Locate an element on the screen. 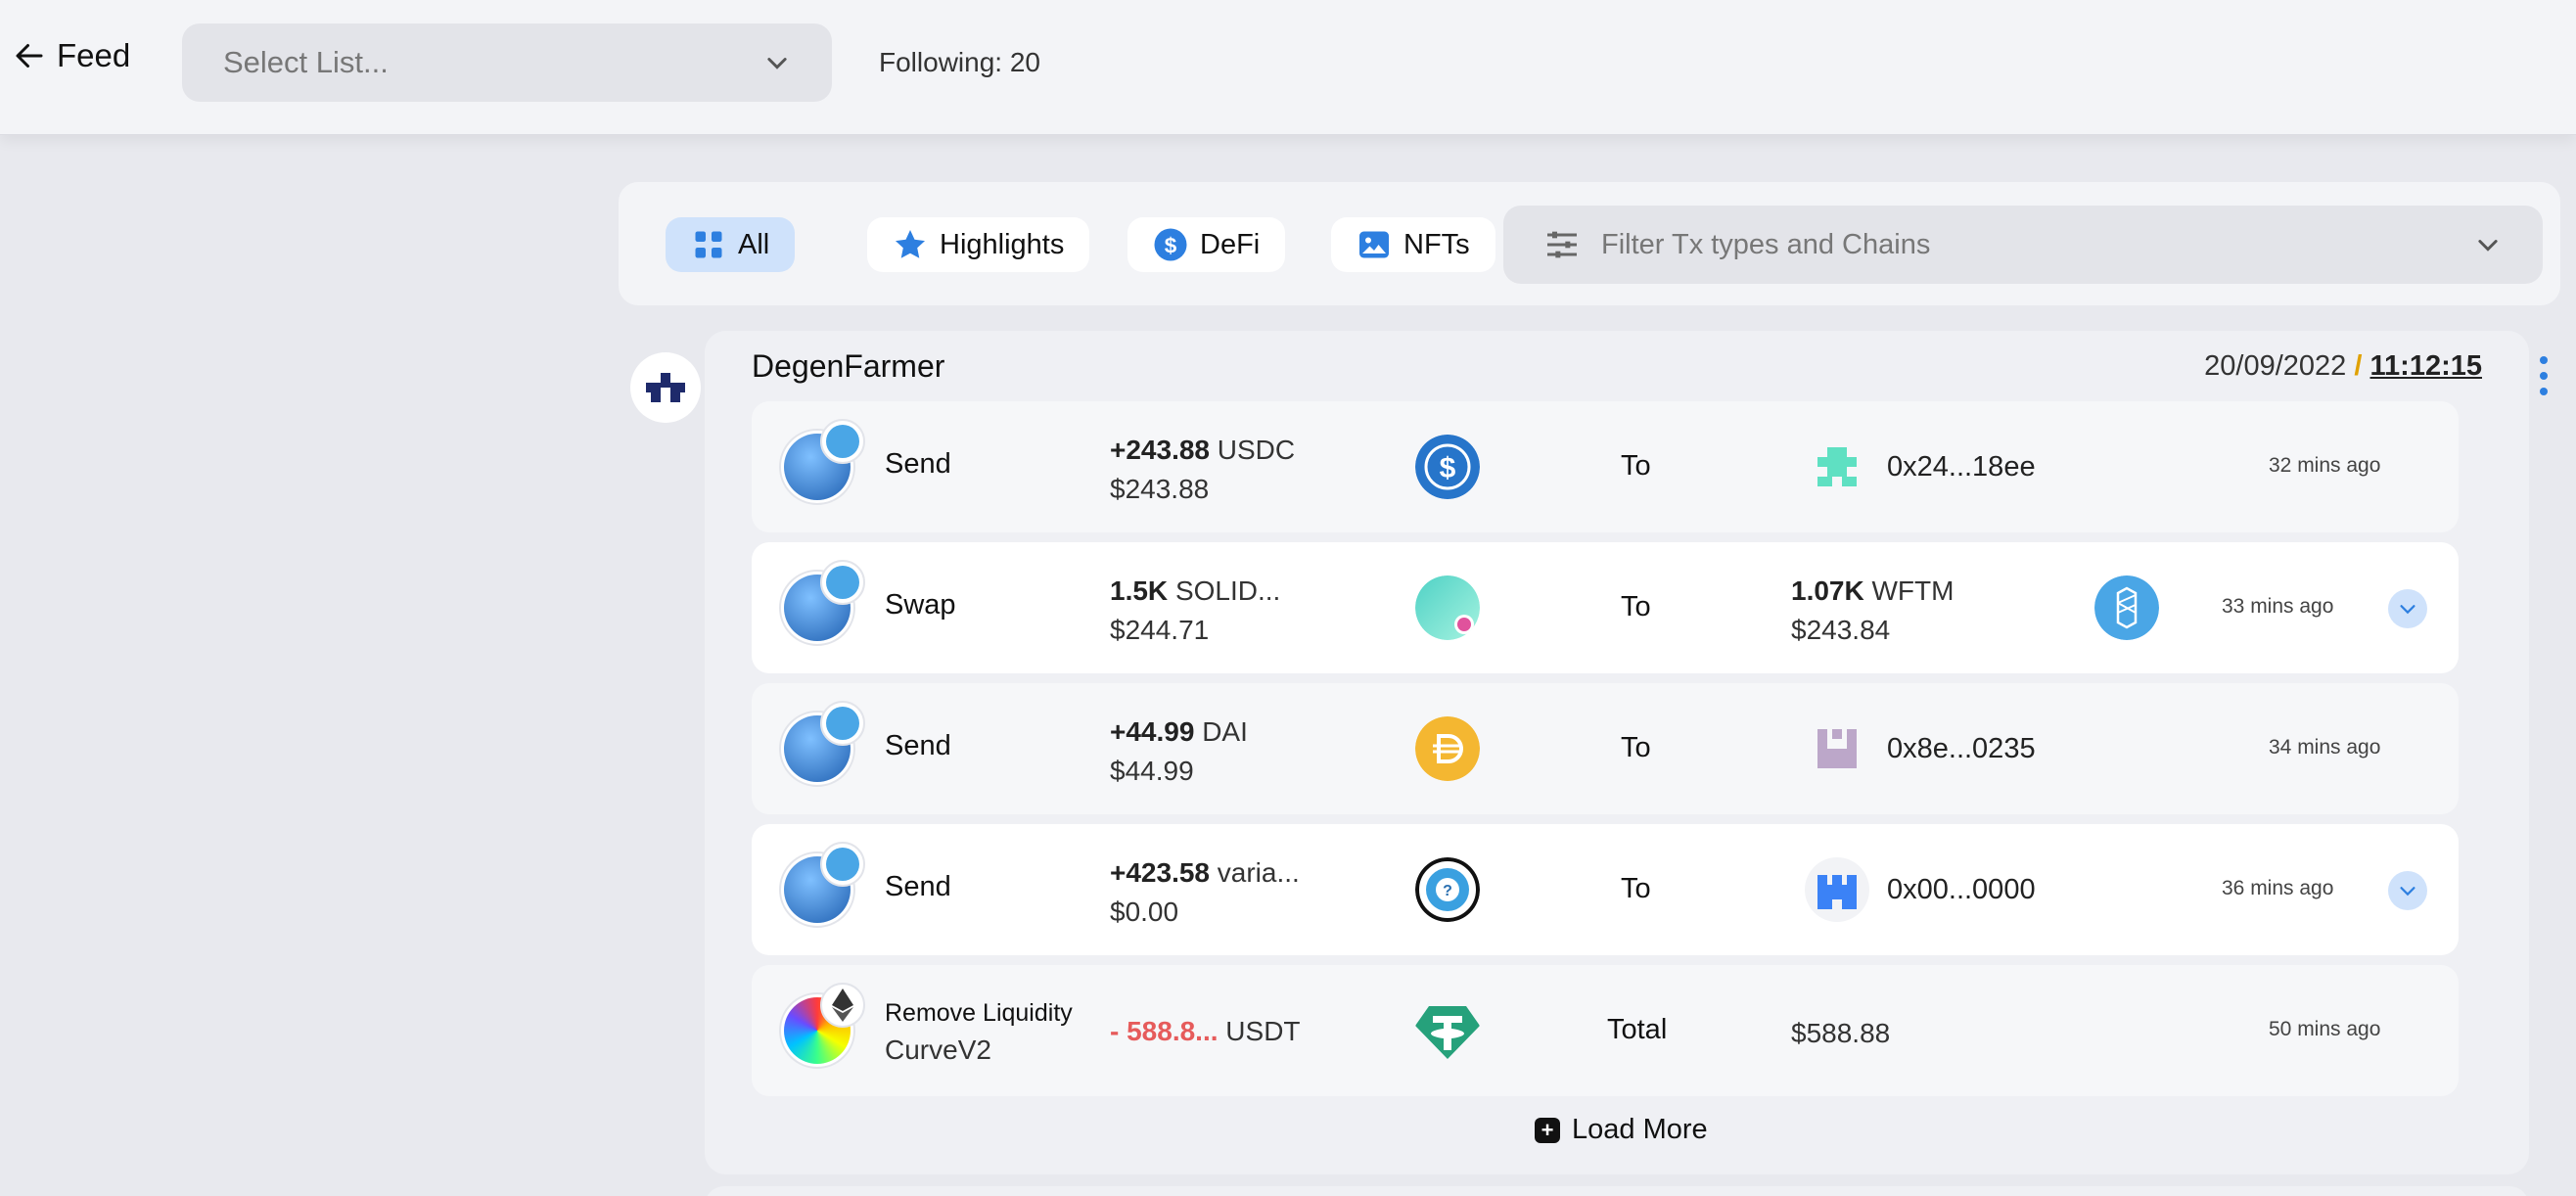  tab-defi: $ DeFi is located at coordinates (1206, 245).